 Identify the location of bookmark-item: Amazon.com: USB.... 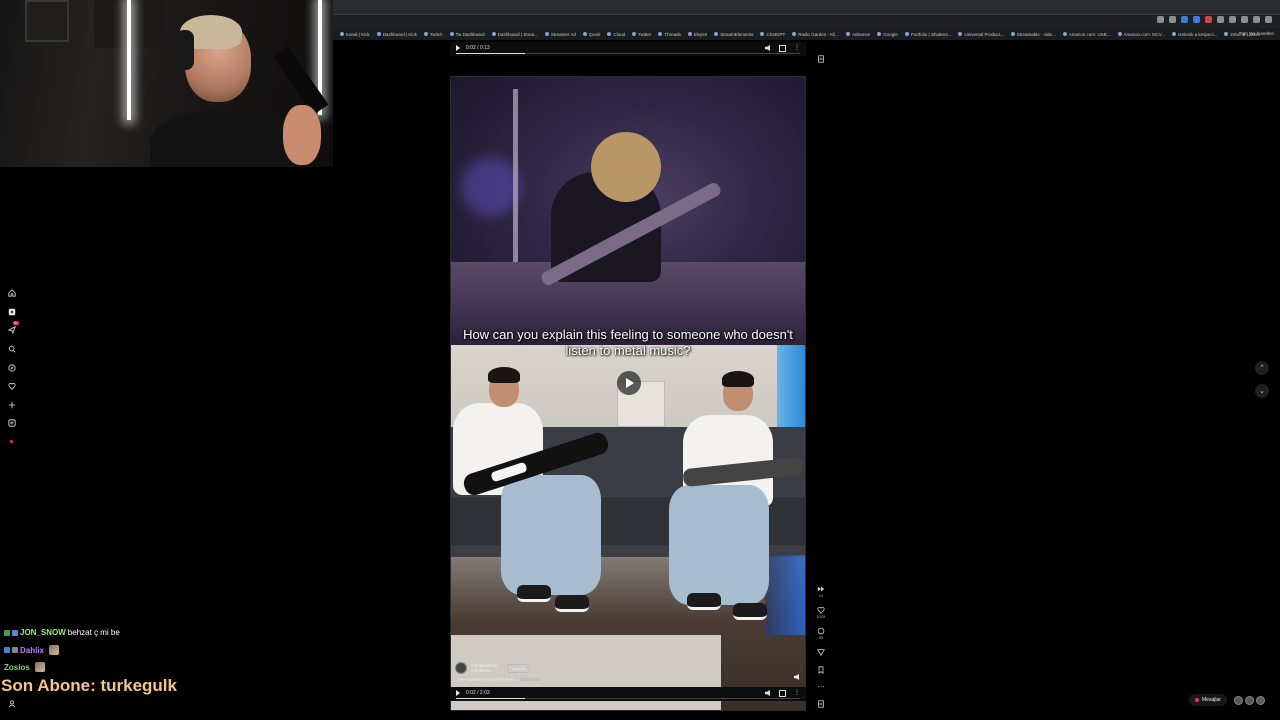
(1086, 34).